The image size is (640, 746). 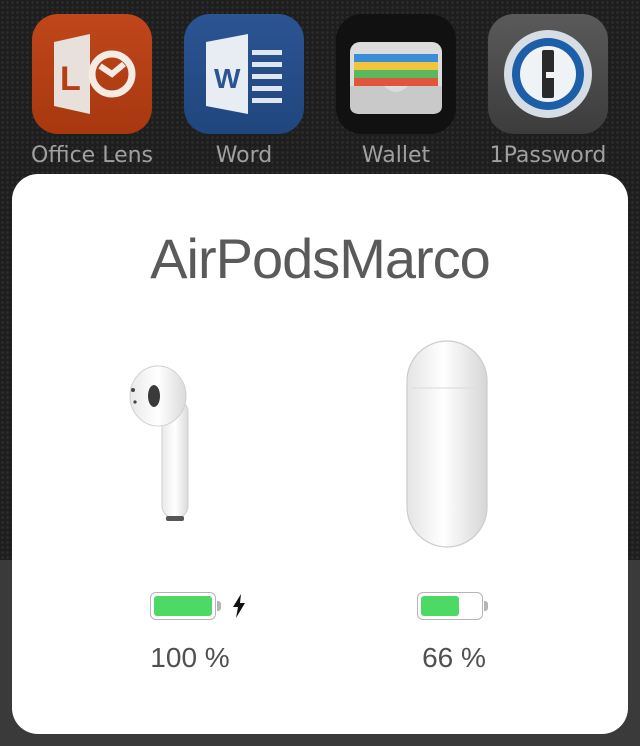 What do you see at coordinates (396, 155) in the screenshot?
I see `wallet-label: Wallet` at bounding box center [396, 155].